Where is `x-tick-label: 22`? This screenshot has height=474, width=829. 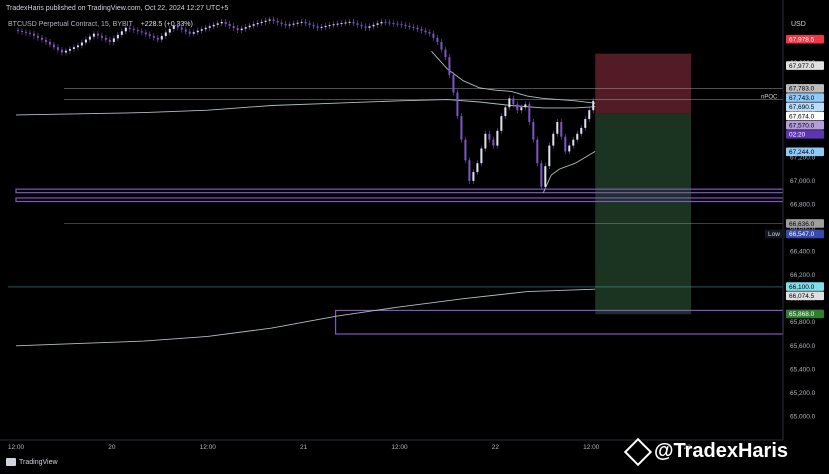
x-tick-label: 22 is located at coordinates (496, 447).